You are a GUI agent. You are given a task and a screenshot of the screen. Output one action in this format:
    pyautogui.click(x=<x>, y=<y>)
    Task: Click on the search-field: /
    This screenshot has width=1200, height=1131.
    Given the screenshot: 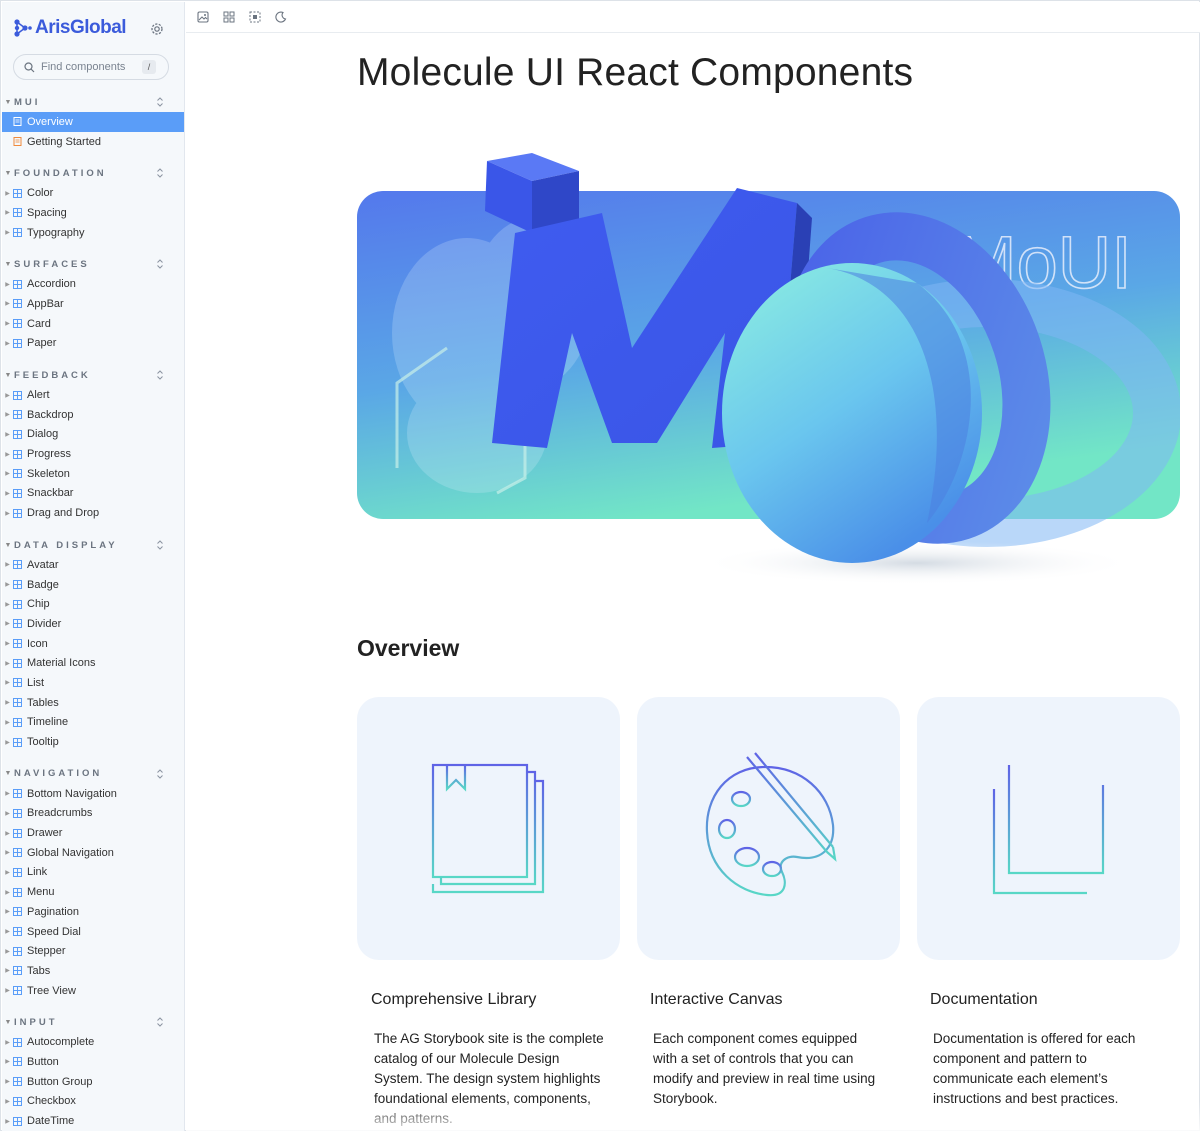 What is the action you would take?
    pyautogui.click(x=91, y=67)
    